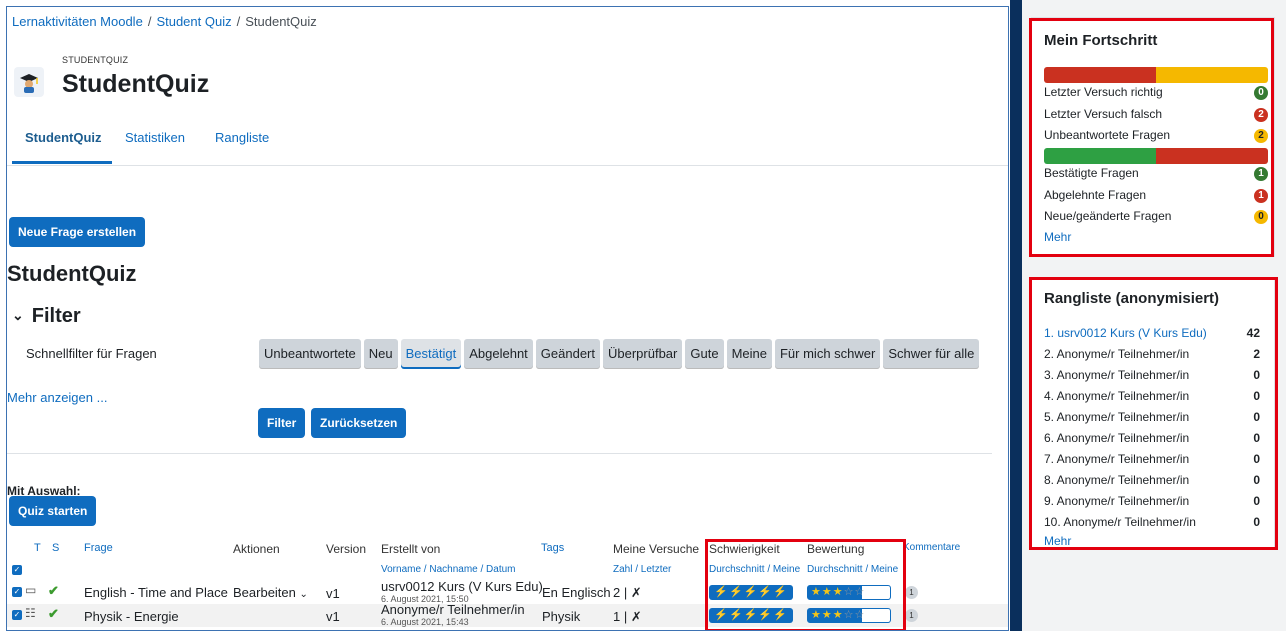 The height and width of the screenshot is (631, 1286). Describe the element at coordinates (827, 354) in the screenshot. I see `quickfilter-fuer-mich-schwer: Für mich schwer` at that location.